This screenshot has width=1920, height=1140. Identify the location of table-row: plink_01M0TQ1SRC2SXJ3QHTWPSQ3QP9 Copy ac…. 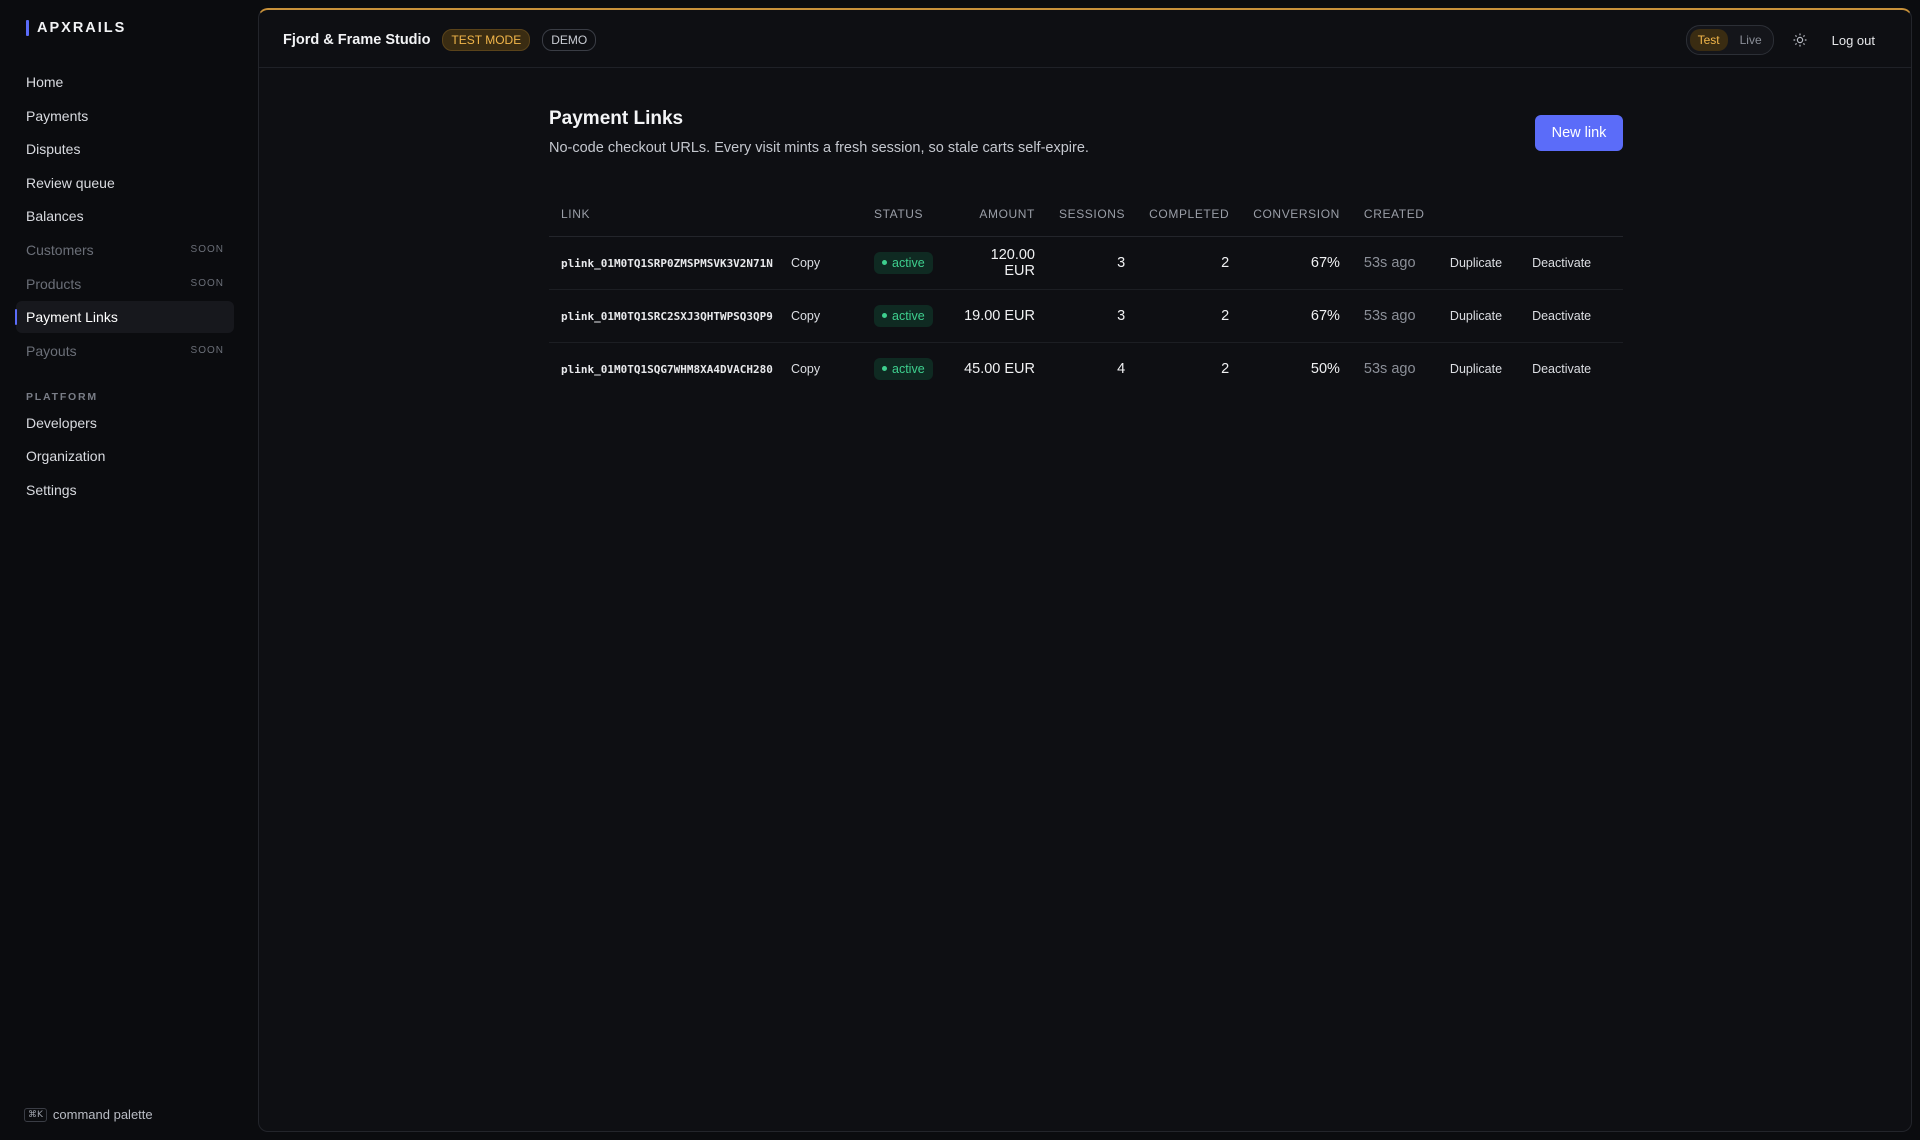
(1086, 316).